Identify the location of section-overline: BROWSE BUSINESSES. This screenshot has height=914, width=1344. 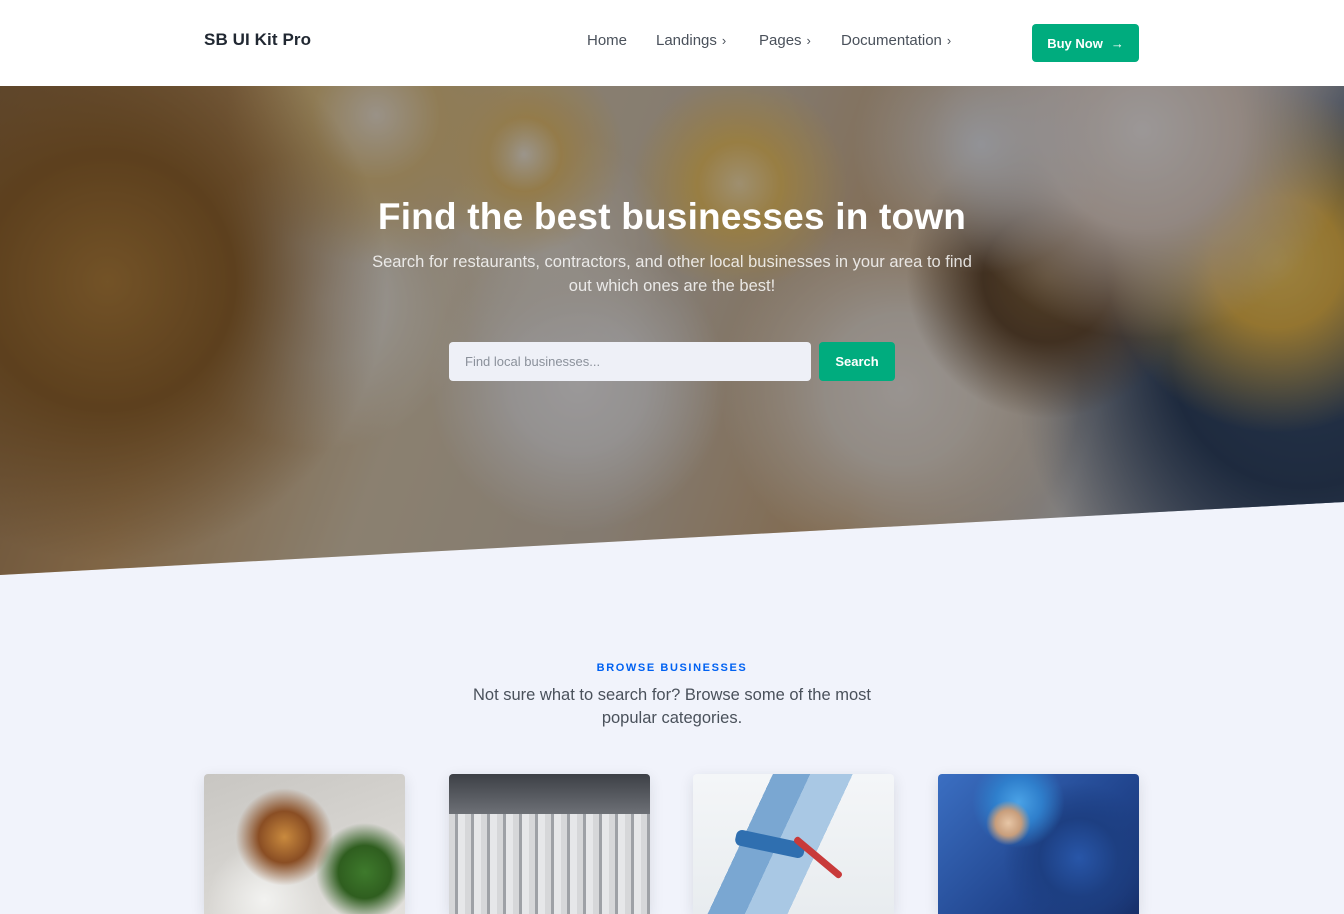
(672, 668).